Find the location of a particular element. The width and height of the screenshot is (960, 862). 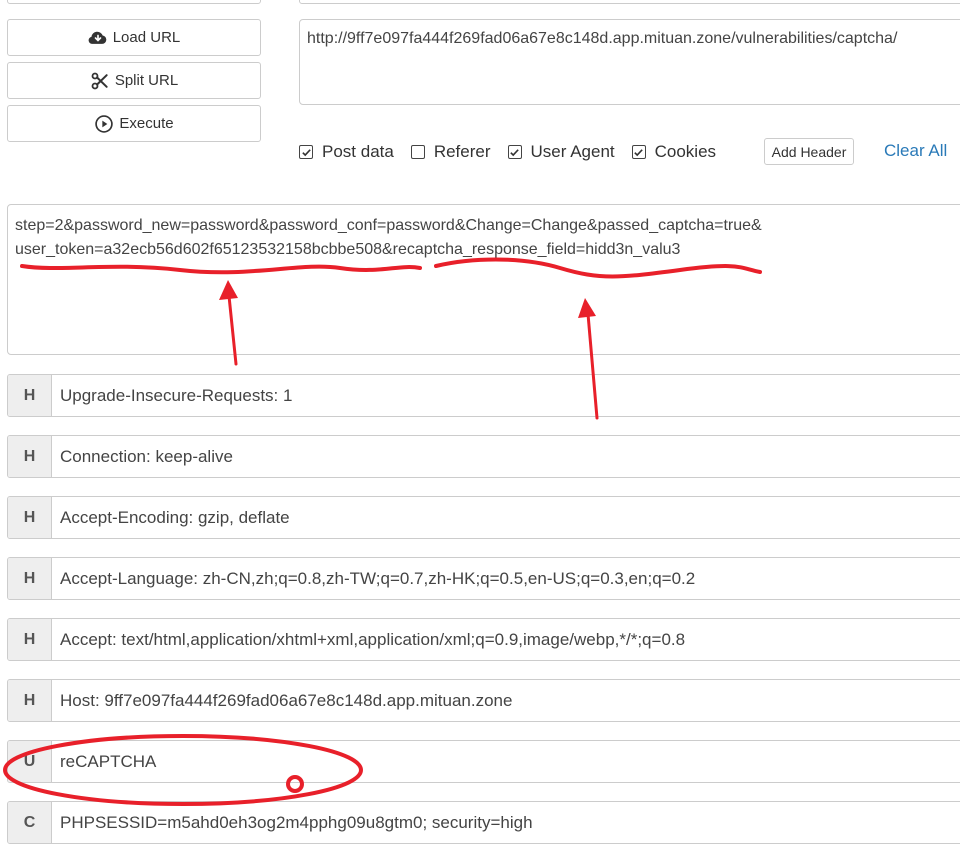

cloud-download-icon is located at coordinates (97, 37).